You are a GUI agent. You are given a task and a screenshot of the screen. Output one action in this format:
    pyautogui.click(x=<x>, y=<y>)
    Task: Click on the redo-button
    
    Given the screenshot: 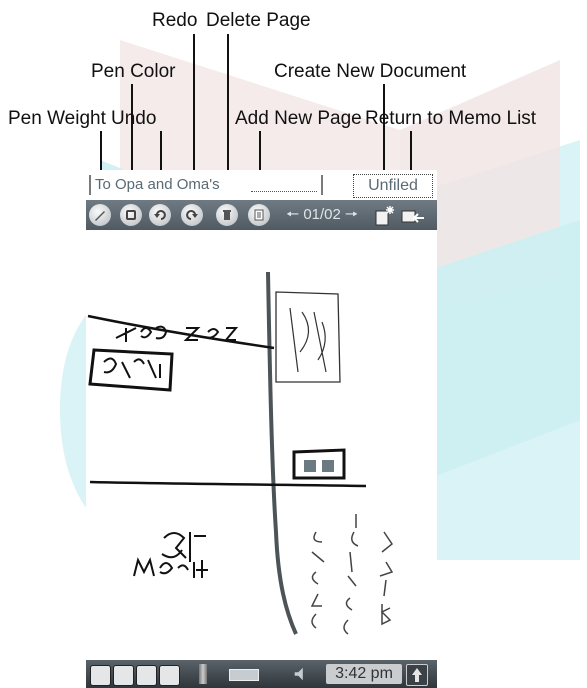 What is the action you would take?
    pyautogui.click(x=192, y=215)
    